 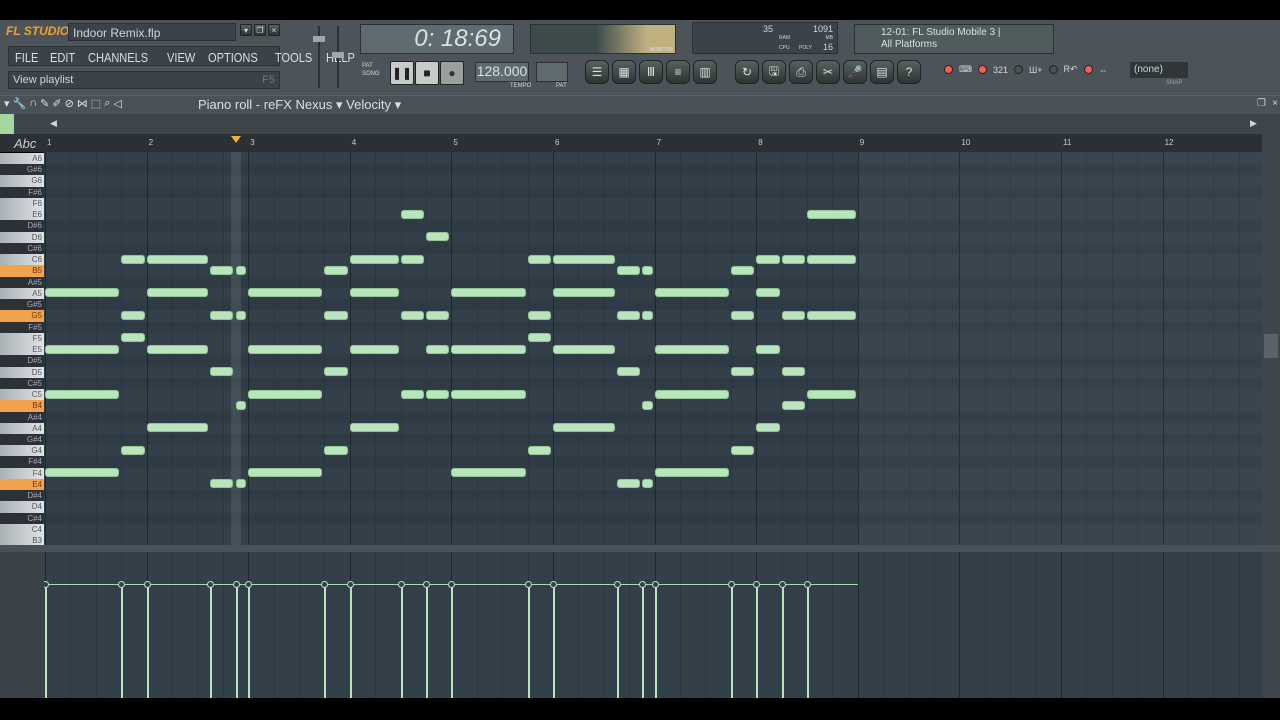 What do you see at coordinates (774, 72) in the screenshot?
I see `save-icon: 🖫` at bounding box center [774, 72].